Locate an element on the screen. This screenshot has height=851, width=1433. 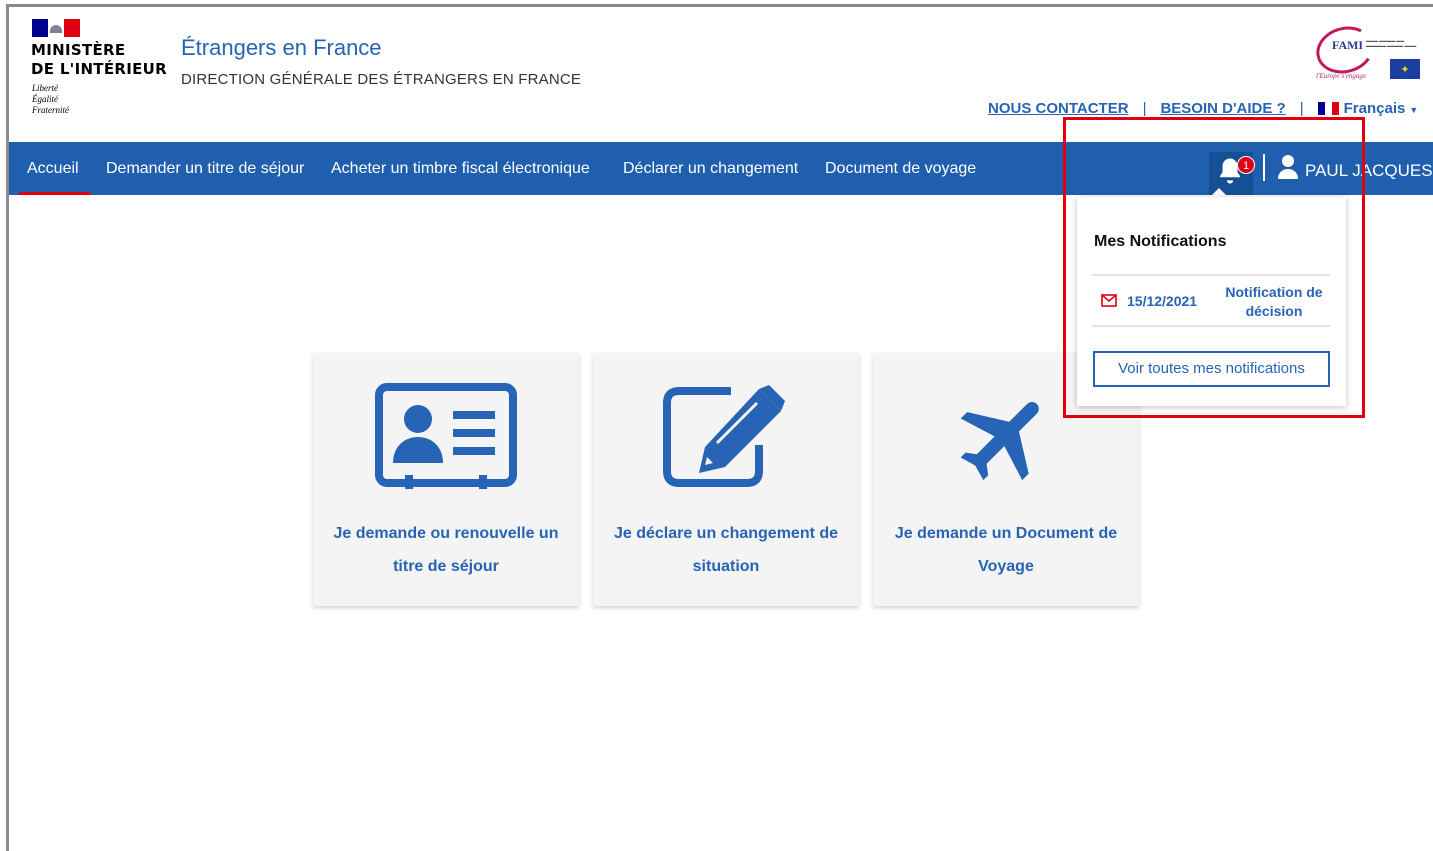
notifications-title: Mes Notifications is located at coordinates (1160, 241).